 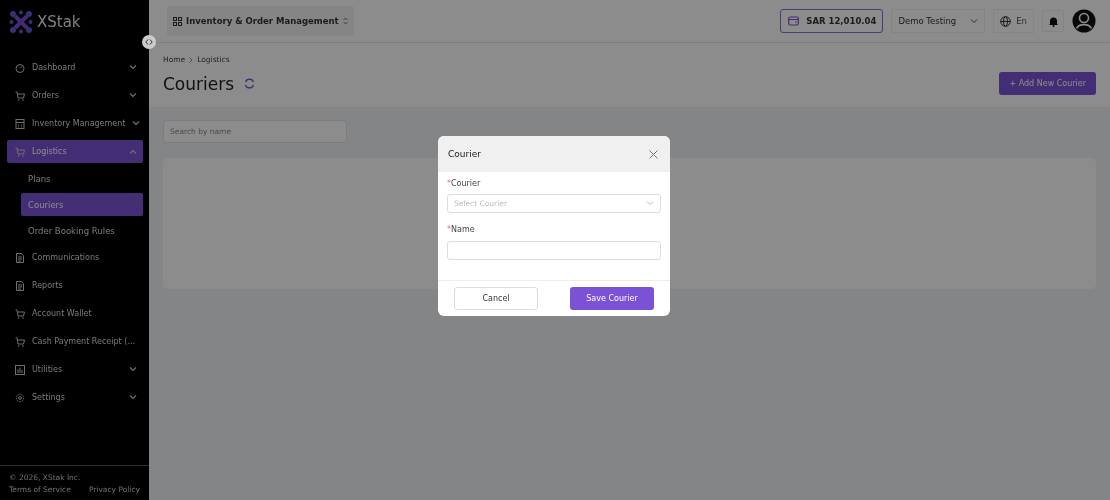 What do you see at coordinates (794, 21) in the screenshot?
I see `wallet-icon` at bounding box center [794, 21].